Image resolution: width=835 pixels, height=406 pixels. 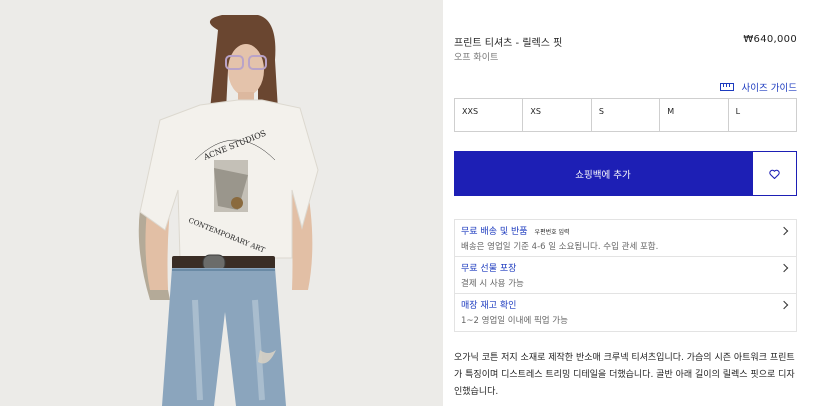 I want to click on gift-wrap-subtitle: 결제 시 사용 가능, so click(x=492, y=284).